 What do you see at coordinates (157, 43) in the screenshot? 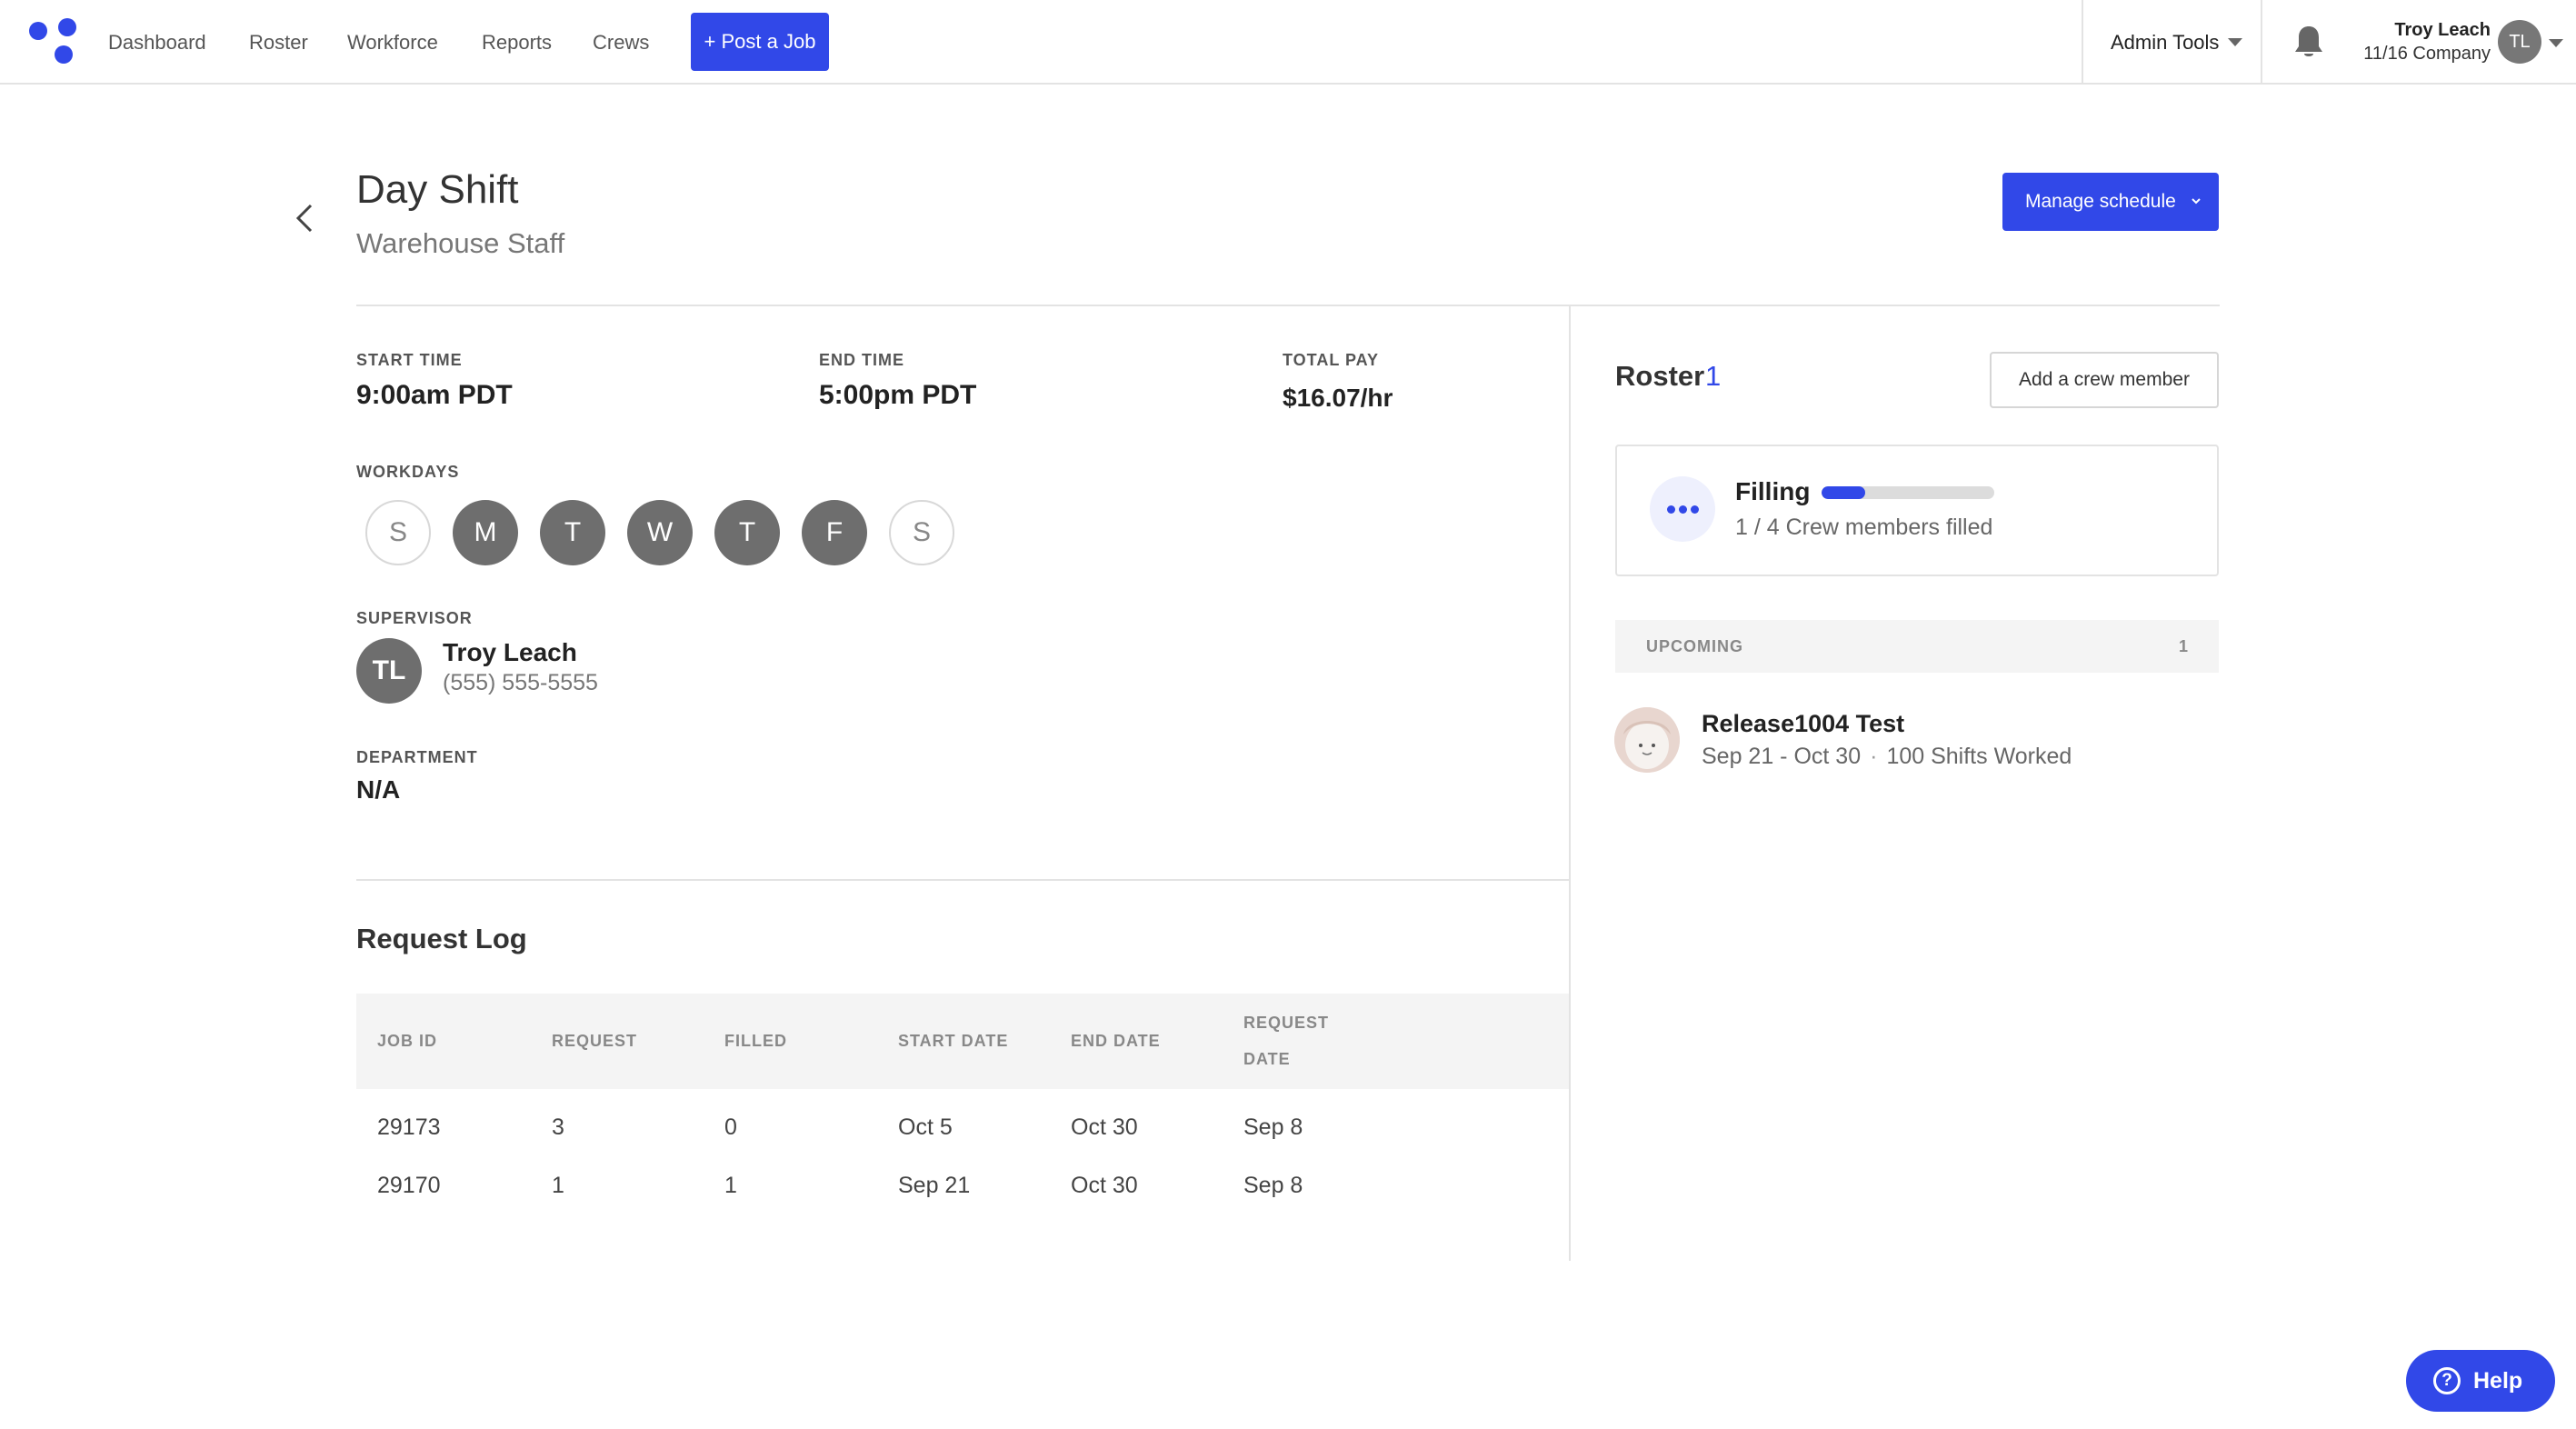
I see `nav-dashboard: Dashboard` at bounding box center [157, 43].